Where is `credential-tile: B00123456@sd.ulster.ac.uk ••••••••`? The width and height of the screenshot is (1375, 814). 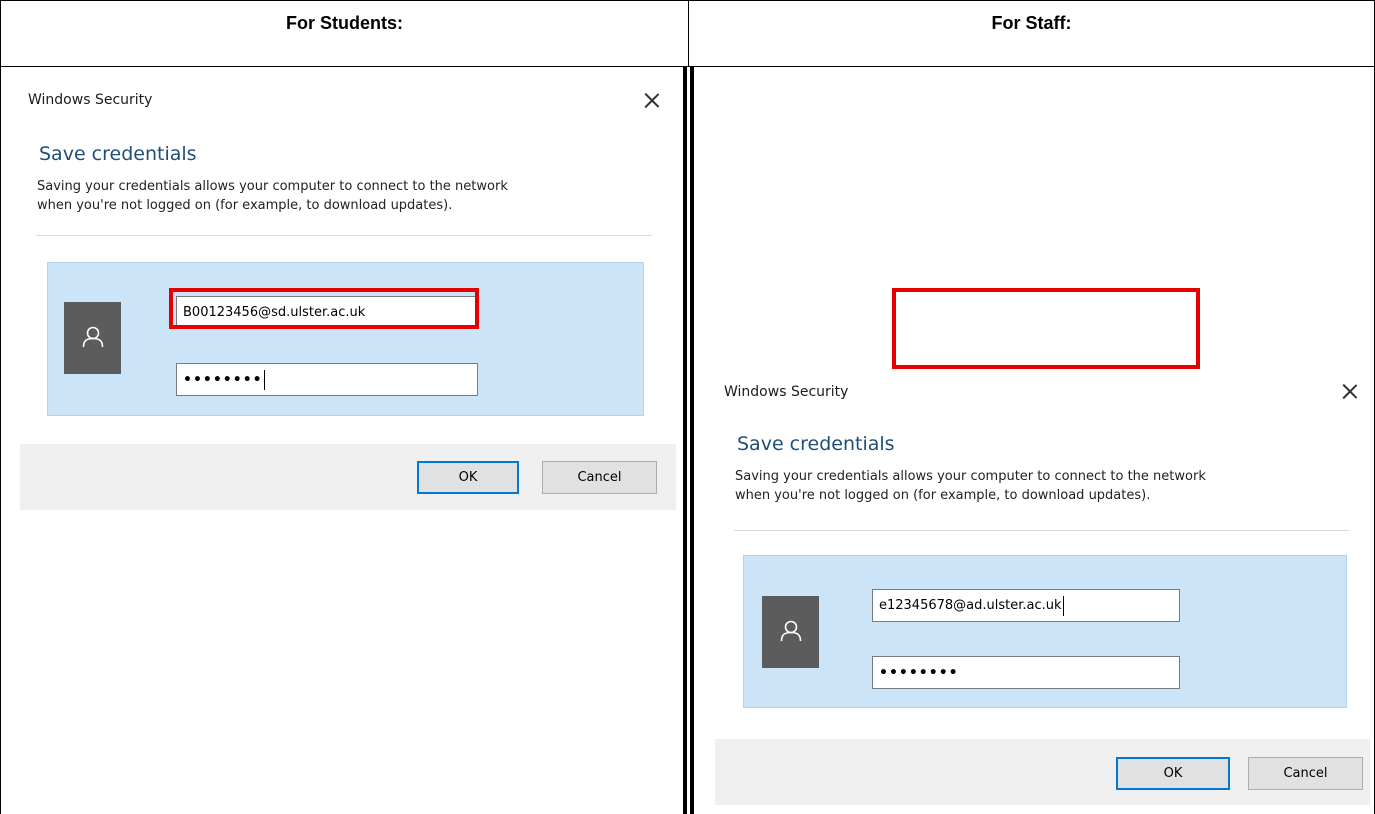
credential-tile: B00123456@sd.ulster.ac.uk •••••••• is located at coordinates (345, 339).